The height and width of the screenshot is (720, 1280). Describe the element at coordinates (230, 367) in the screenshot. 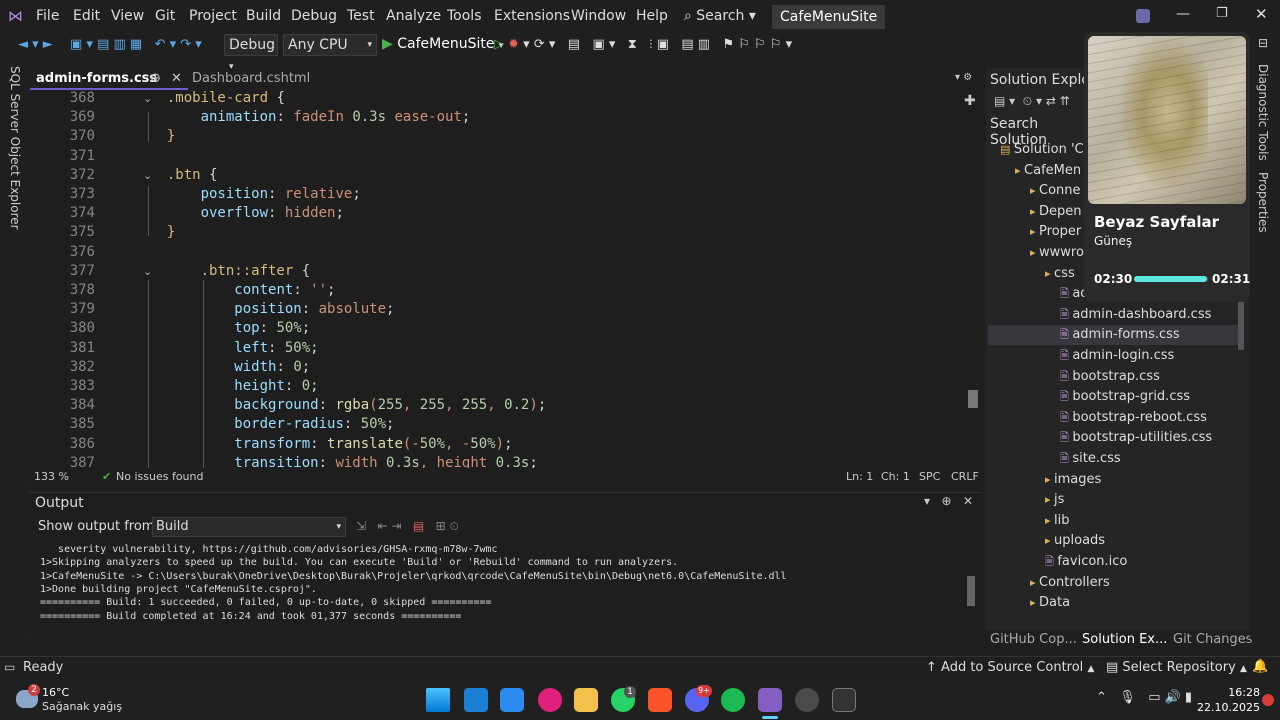

I see `code-line: width: 0;` at that location.